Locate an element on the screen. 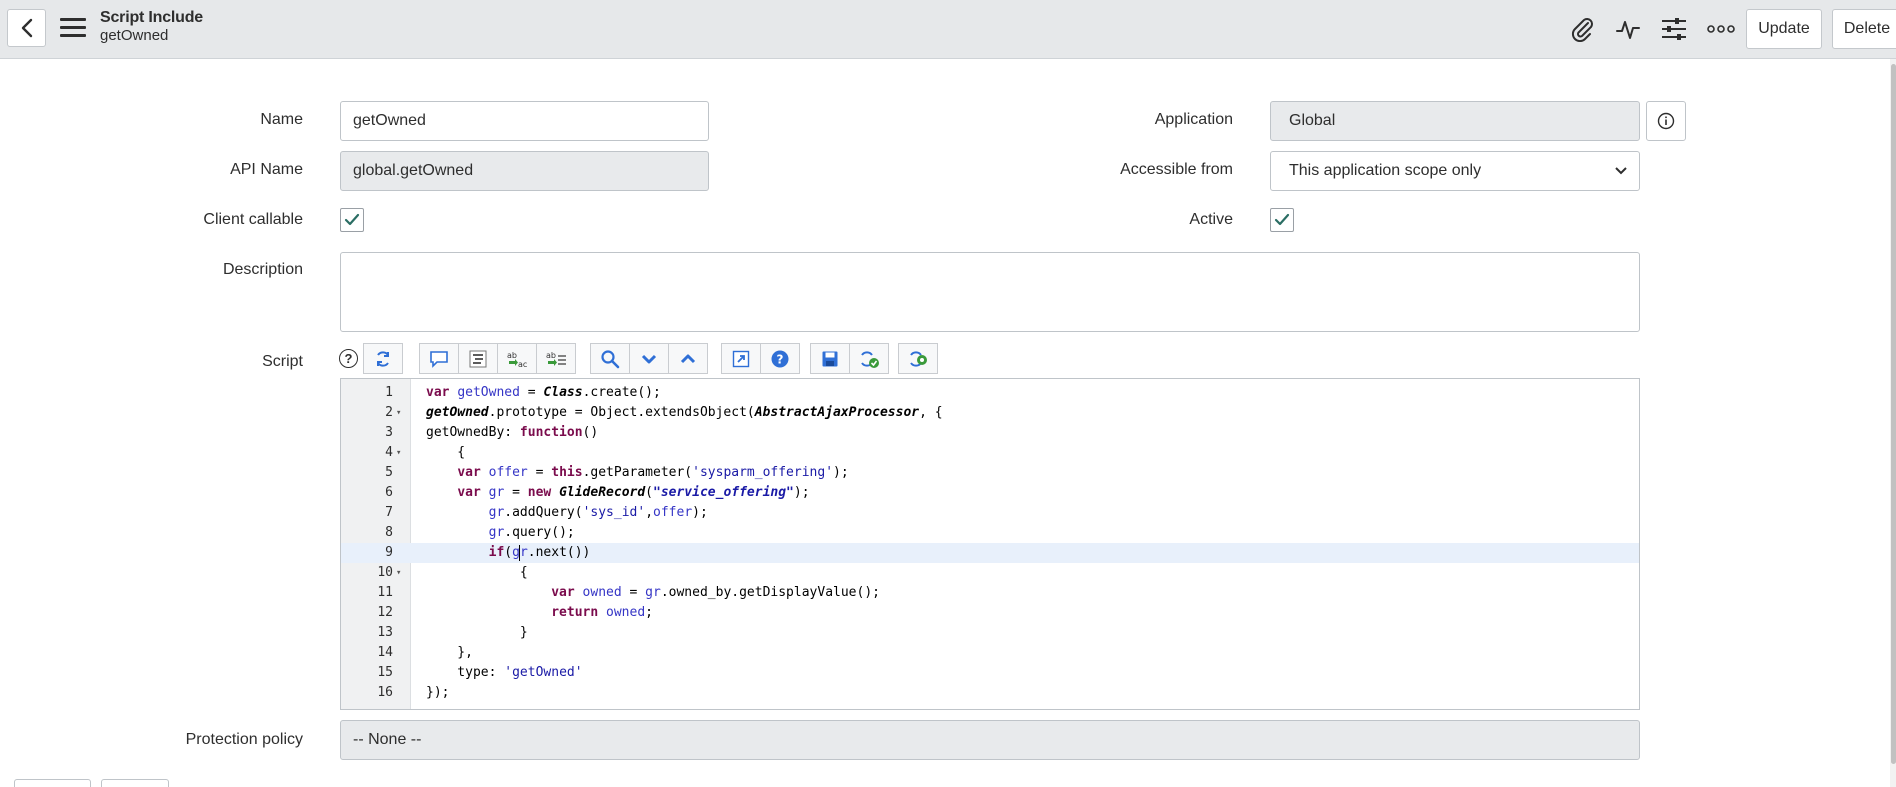  code-text: type: 'getOwned' is located at coordinates (504, 672).